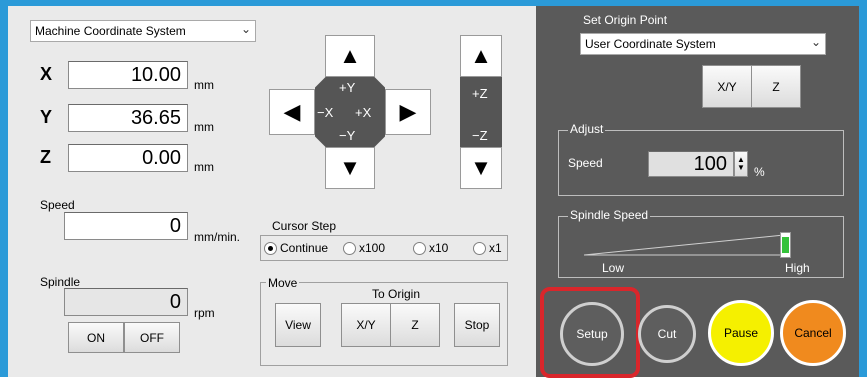 The height and width of the screenshot is (383, 867). I want to click on x-axis-label: X, so click(46, 74).